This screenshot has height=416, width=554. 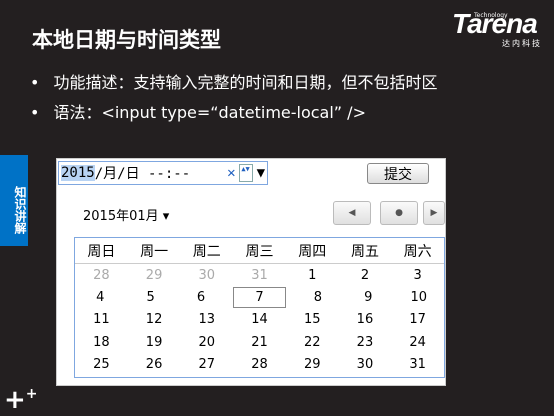 I want to click on week-row: 18 19 20 21 22 23 24, so click(x=259, y=342).